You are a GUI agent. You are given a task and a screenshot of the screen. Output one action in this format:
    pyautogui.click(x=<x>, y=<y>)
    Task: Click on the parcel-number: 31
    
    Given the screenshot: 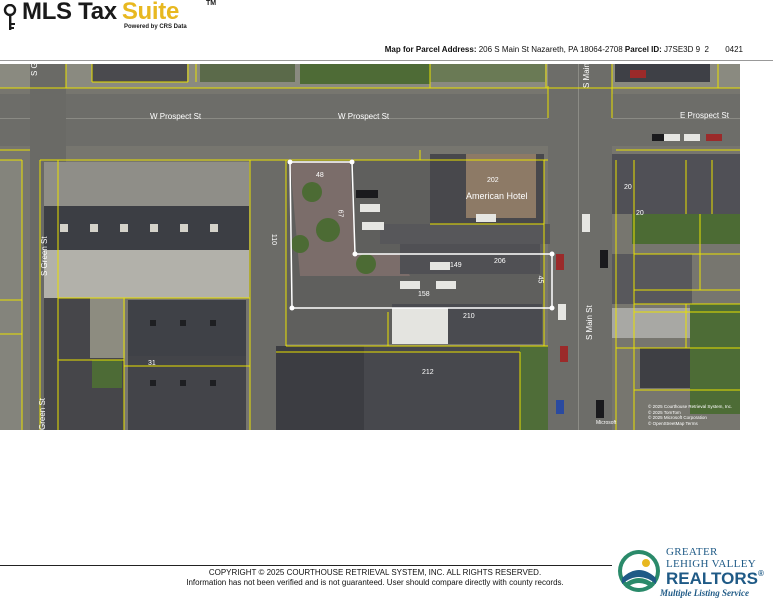 What is the action you would take?
    pyautogui.click(x=152, y=363)
    